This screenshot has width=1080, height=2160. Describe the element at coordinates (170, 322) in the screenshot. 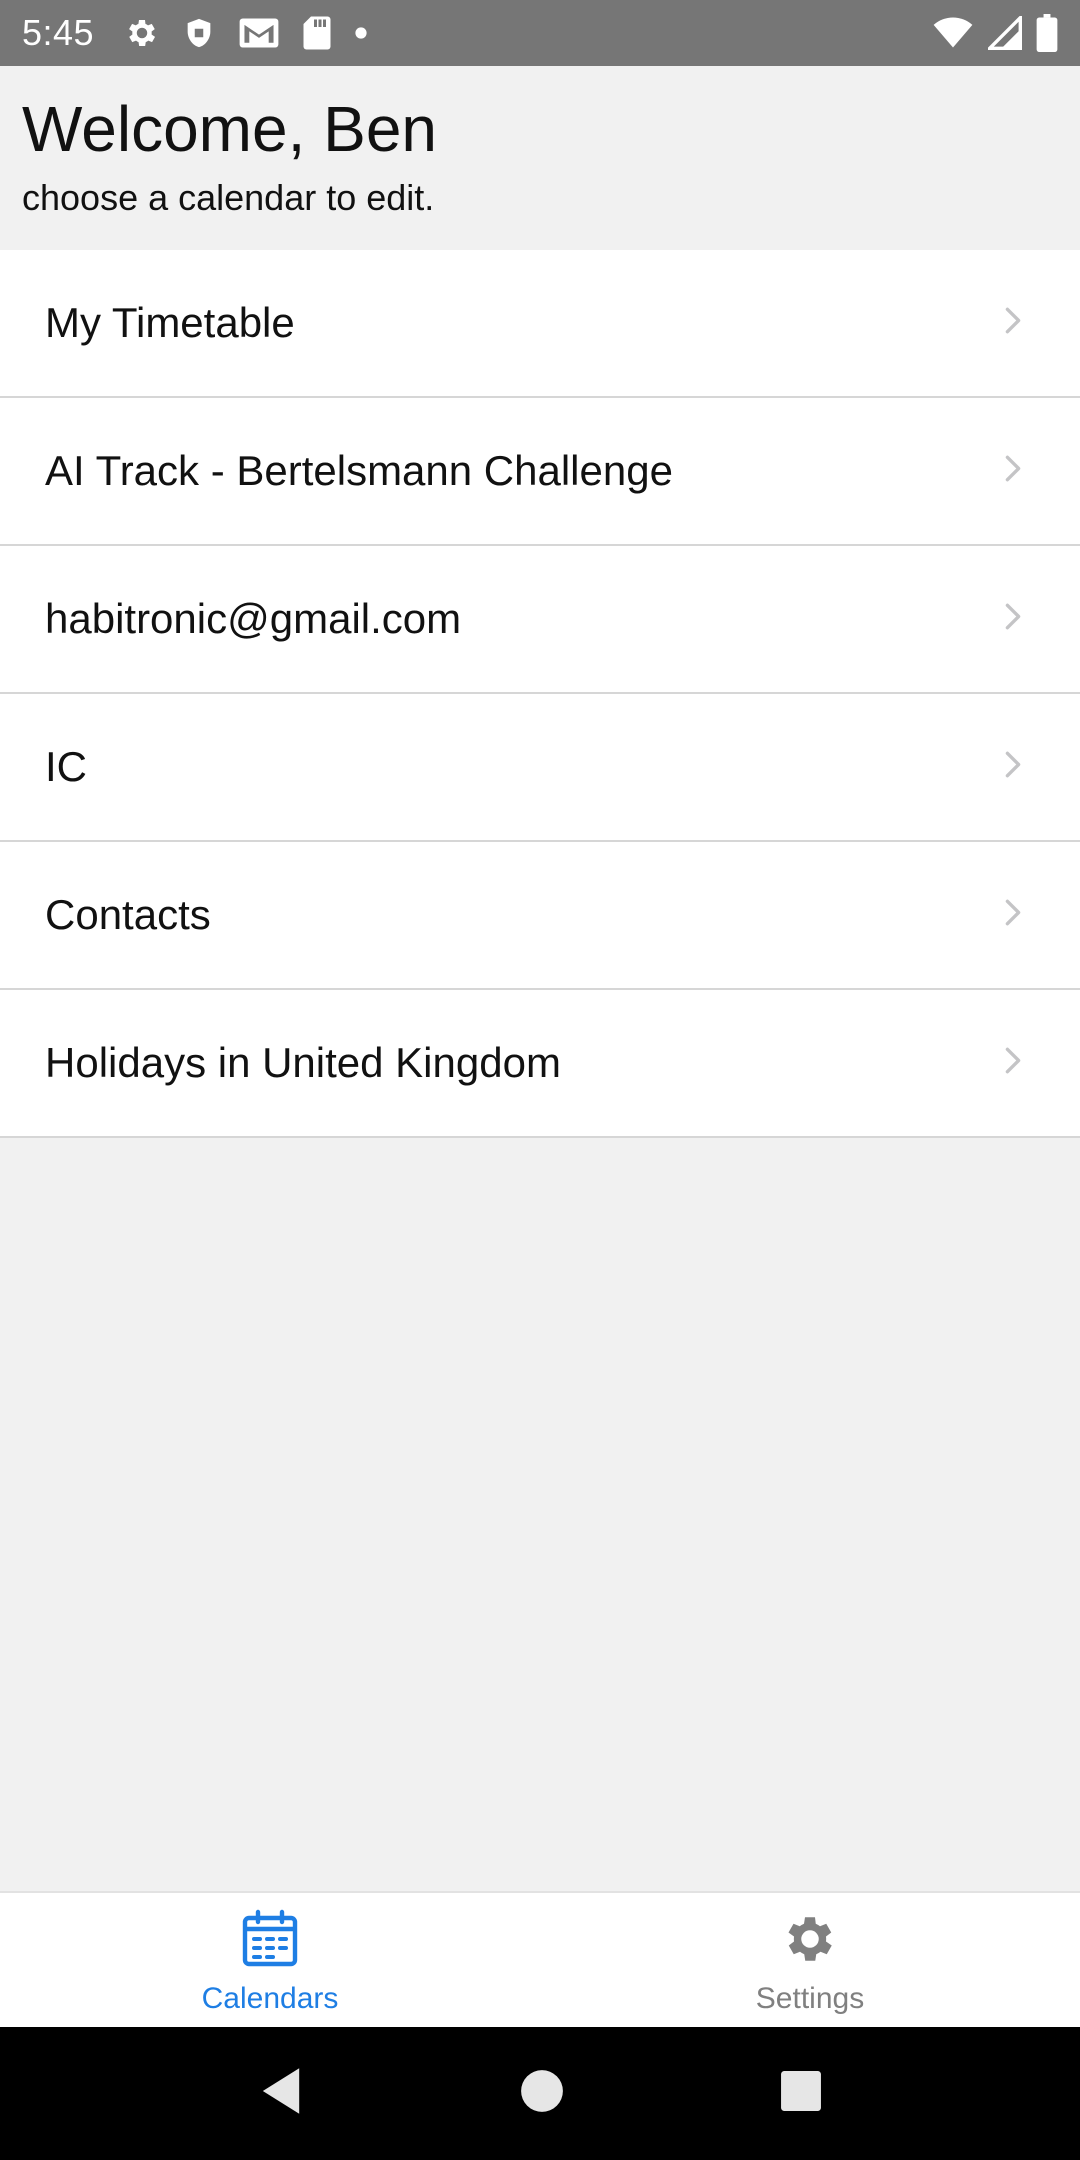

I see `calendar-row-label: My Timetable` at that location.